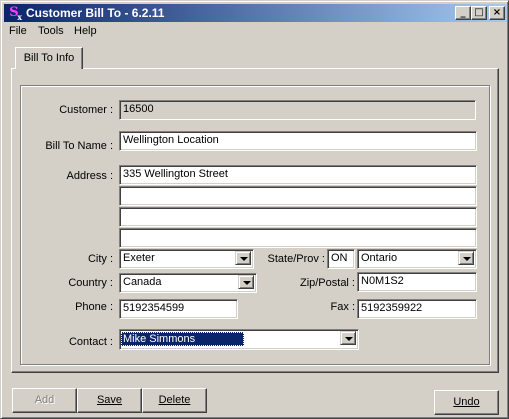 The width and height of the screenshot is (509, 419). Describe the element at coordinates (297, 110) in the screenshot. I see `customer-field: 16500` at that location.